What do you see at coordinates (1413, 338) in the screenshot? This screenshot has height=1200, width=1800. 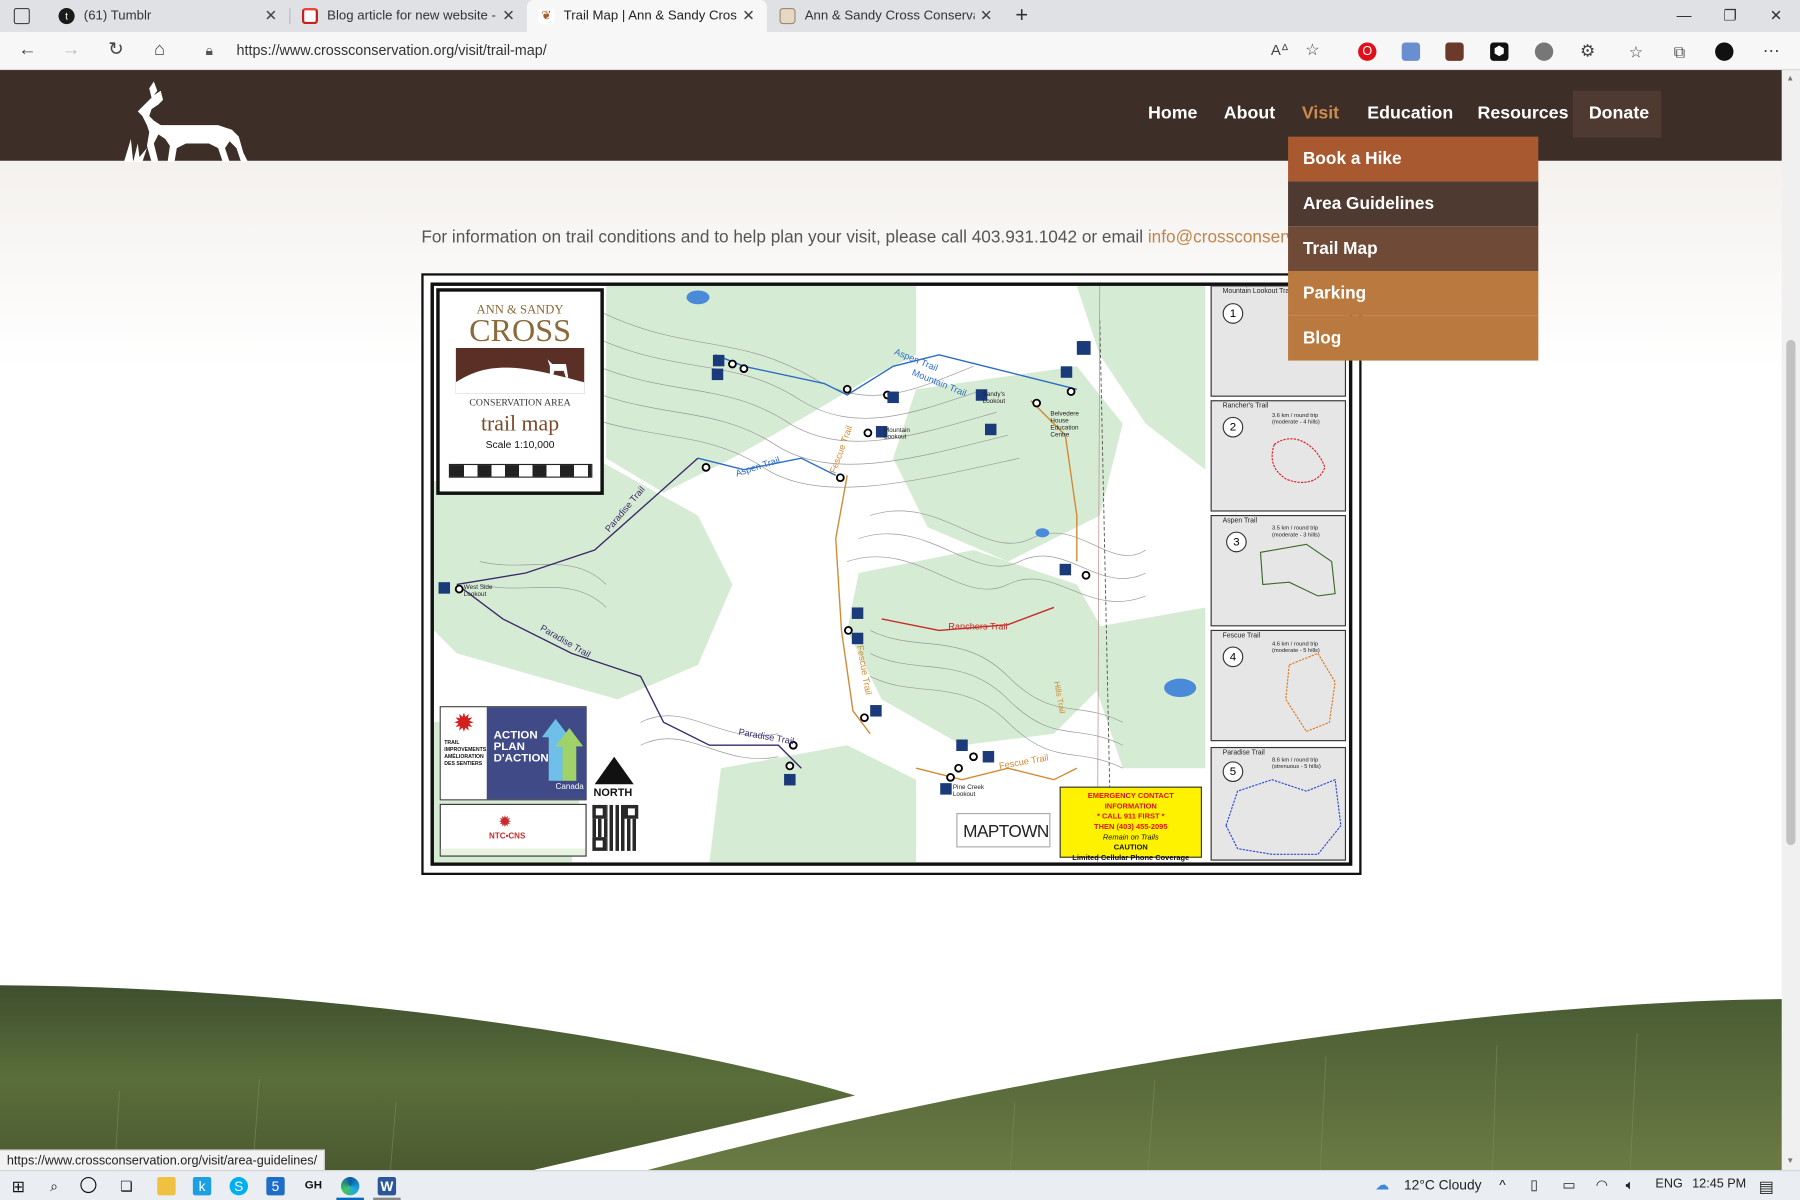 I see `menu-item-blog: Blog` at bounding box center [1413, 338].